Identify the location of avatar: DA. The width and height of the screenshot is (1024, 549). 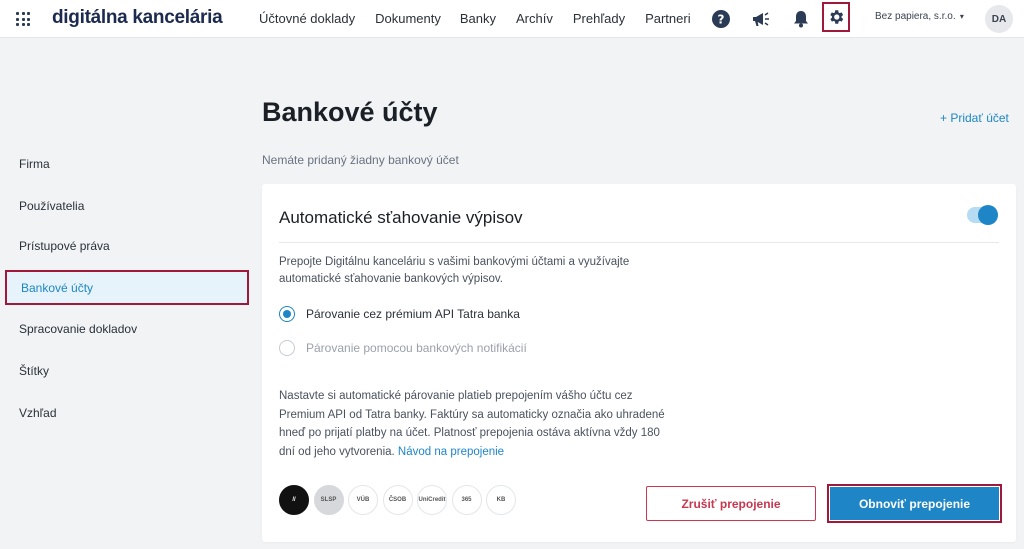
(999, 19).